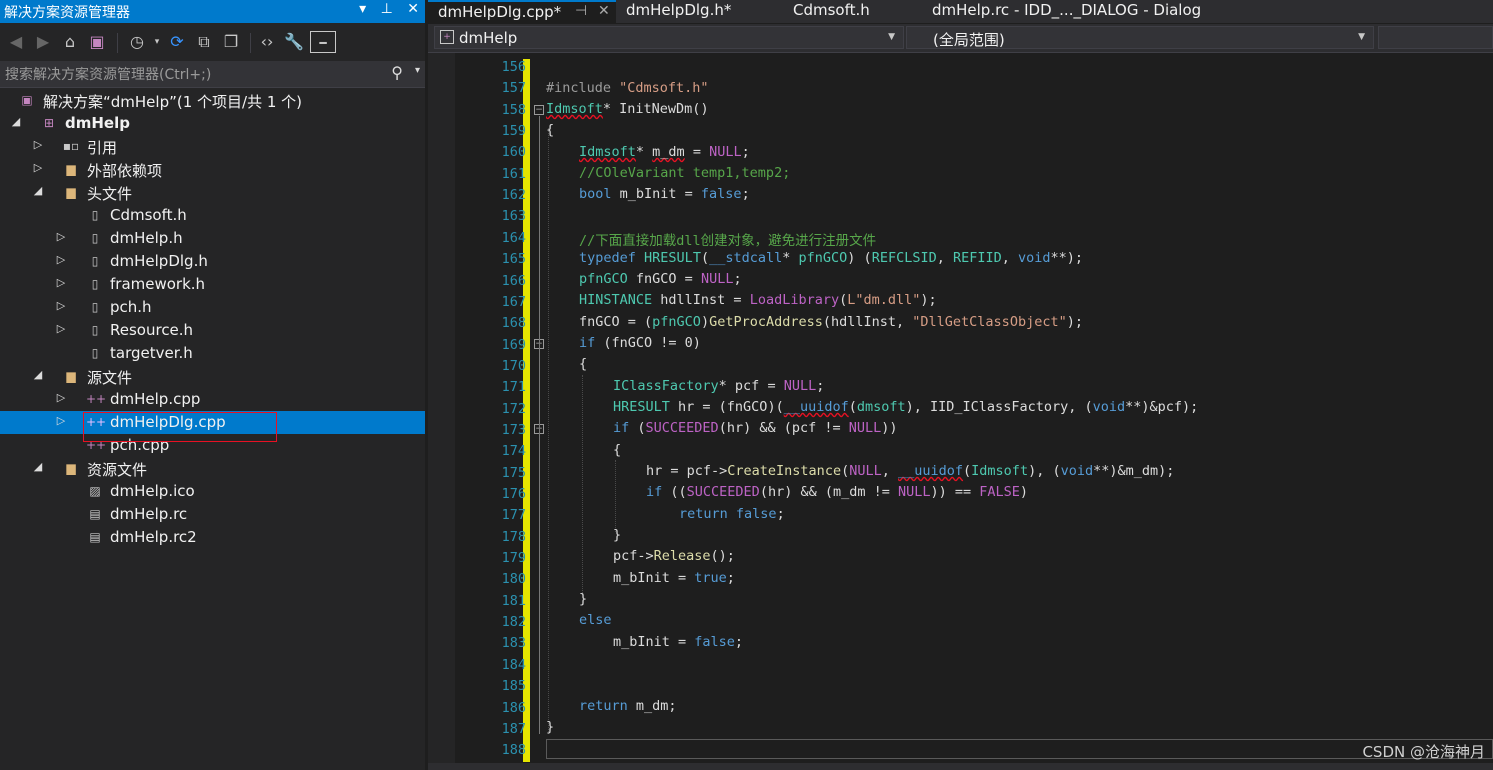 The height and width of the screenshot is (770, 1493). Describe the element at coordinates (522, 11) in the screenshot. I see `tab-dmhelpdlg-cpp: dmHelpDlg.cpp* ⊣ ✕` at that location.